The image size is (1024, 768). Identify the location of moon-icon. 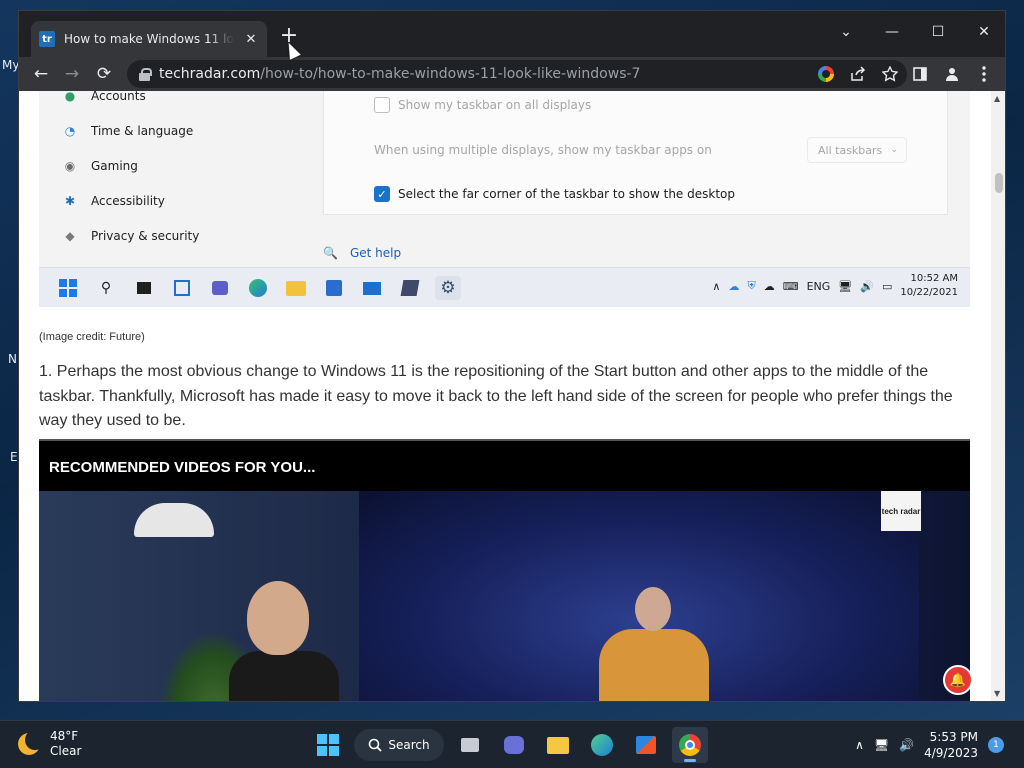
(31, 742).